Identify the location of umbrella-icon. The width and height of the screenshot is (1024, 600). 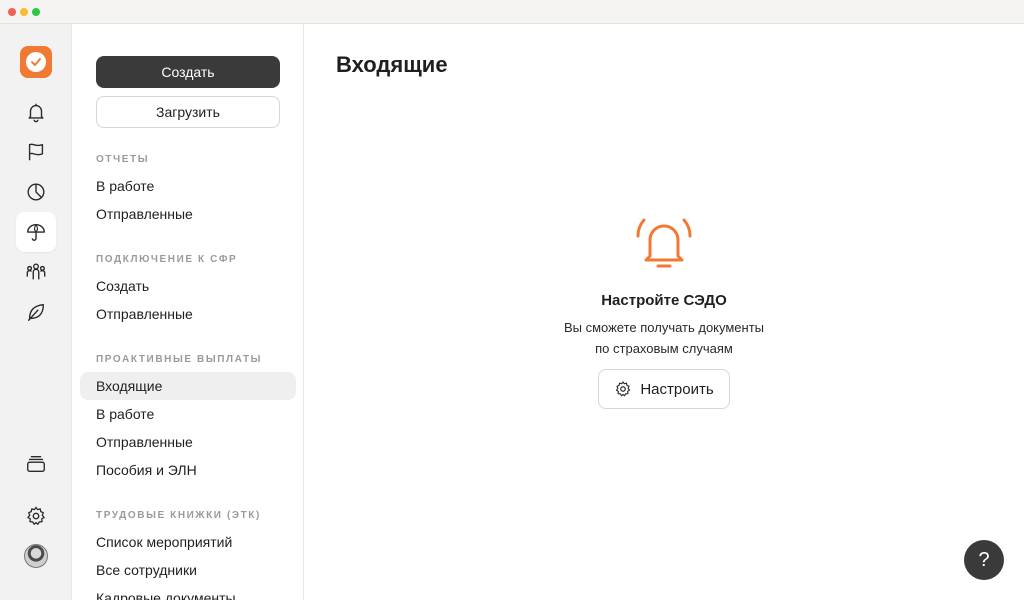
(36, 232).